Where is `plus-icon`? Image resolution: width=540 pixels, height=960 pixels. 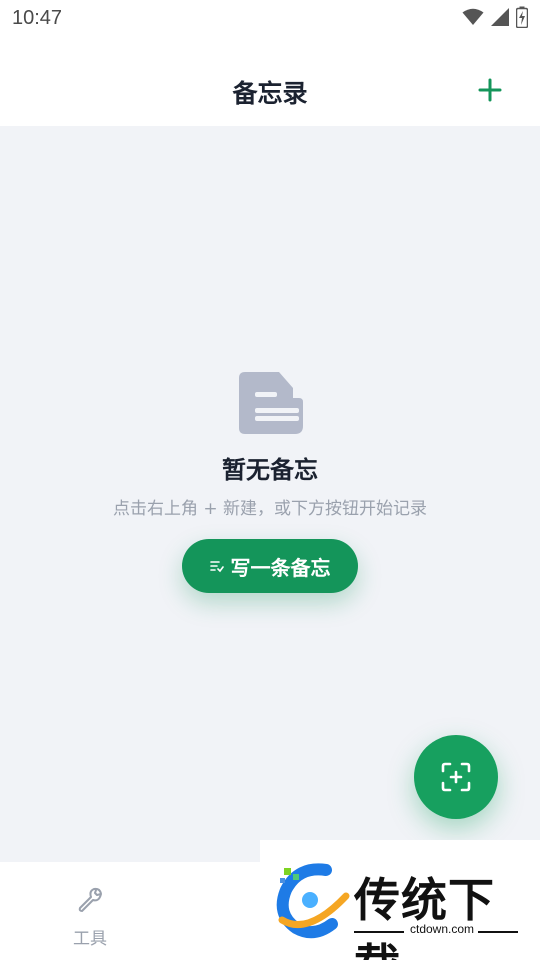
plus-icon is located at coordinates (490, 90).